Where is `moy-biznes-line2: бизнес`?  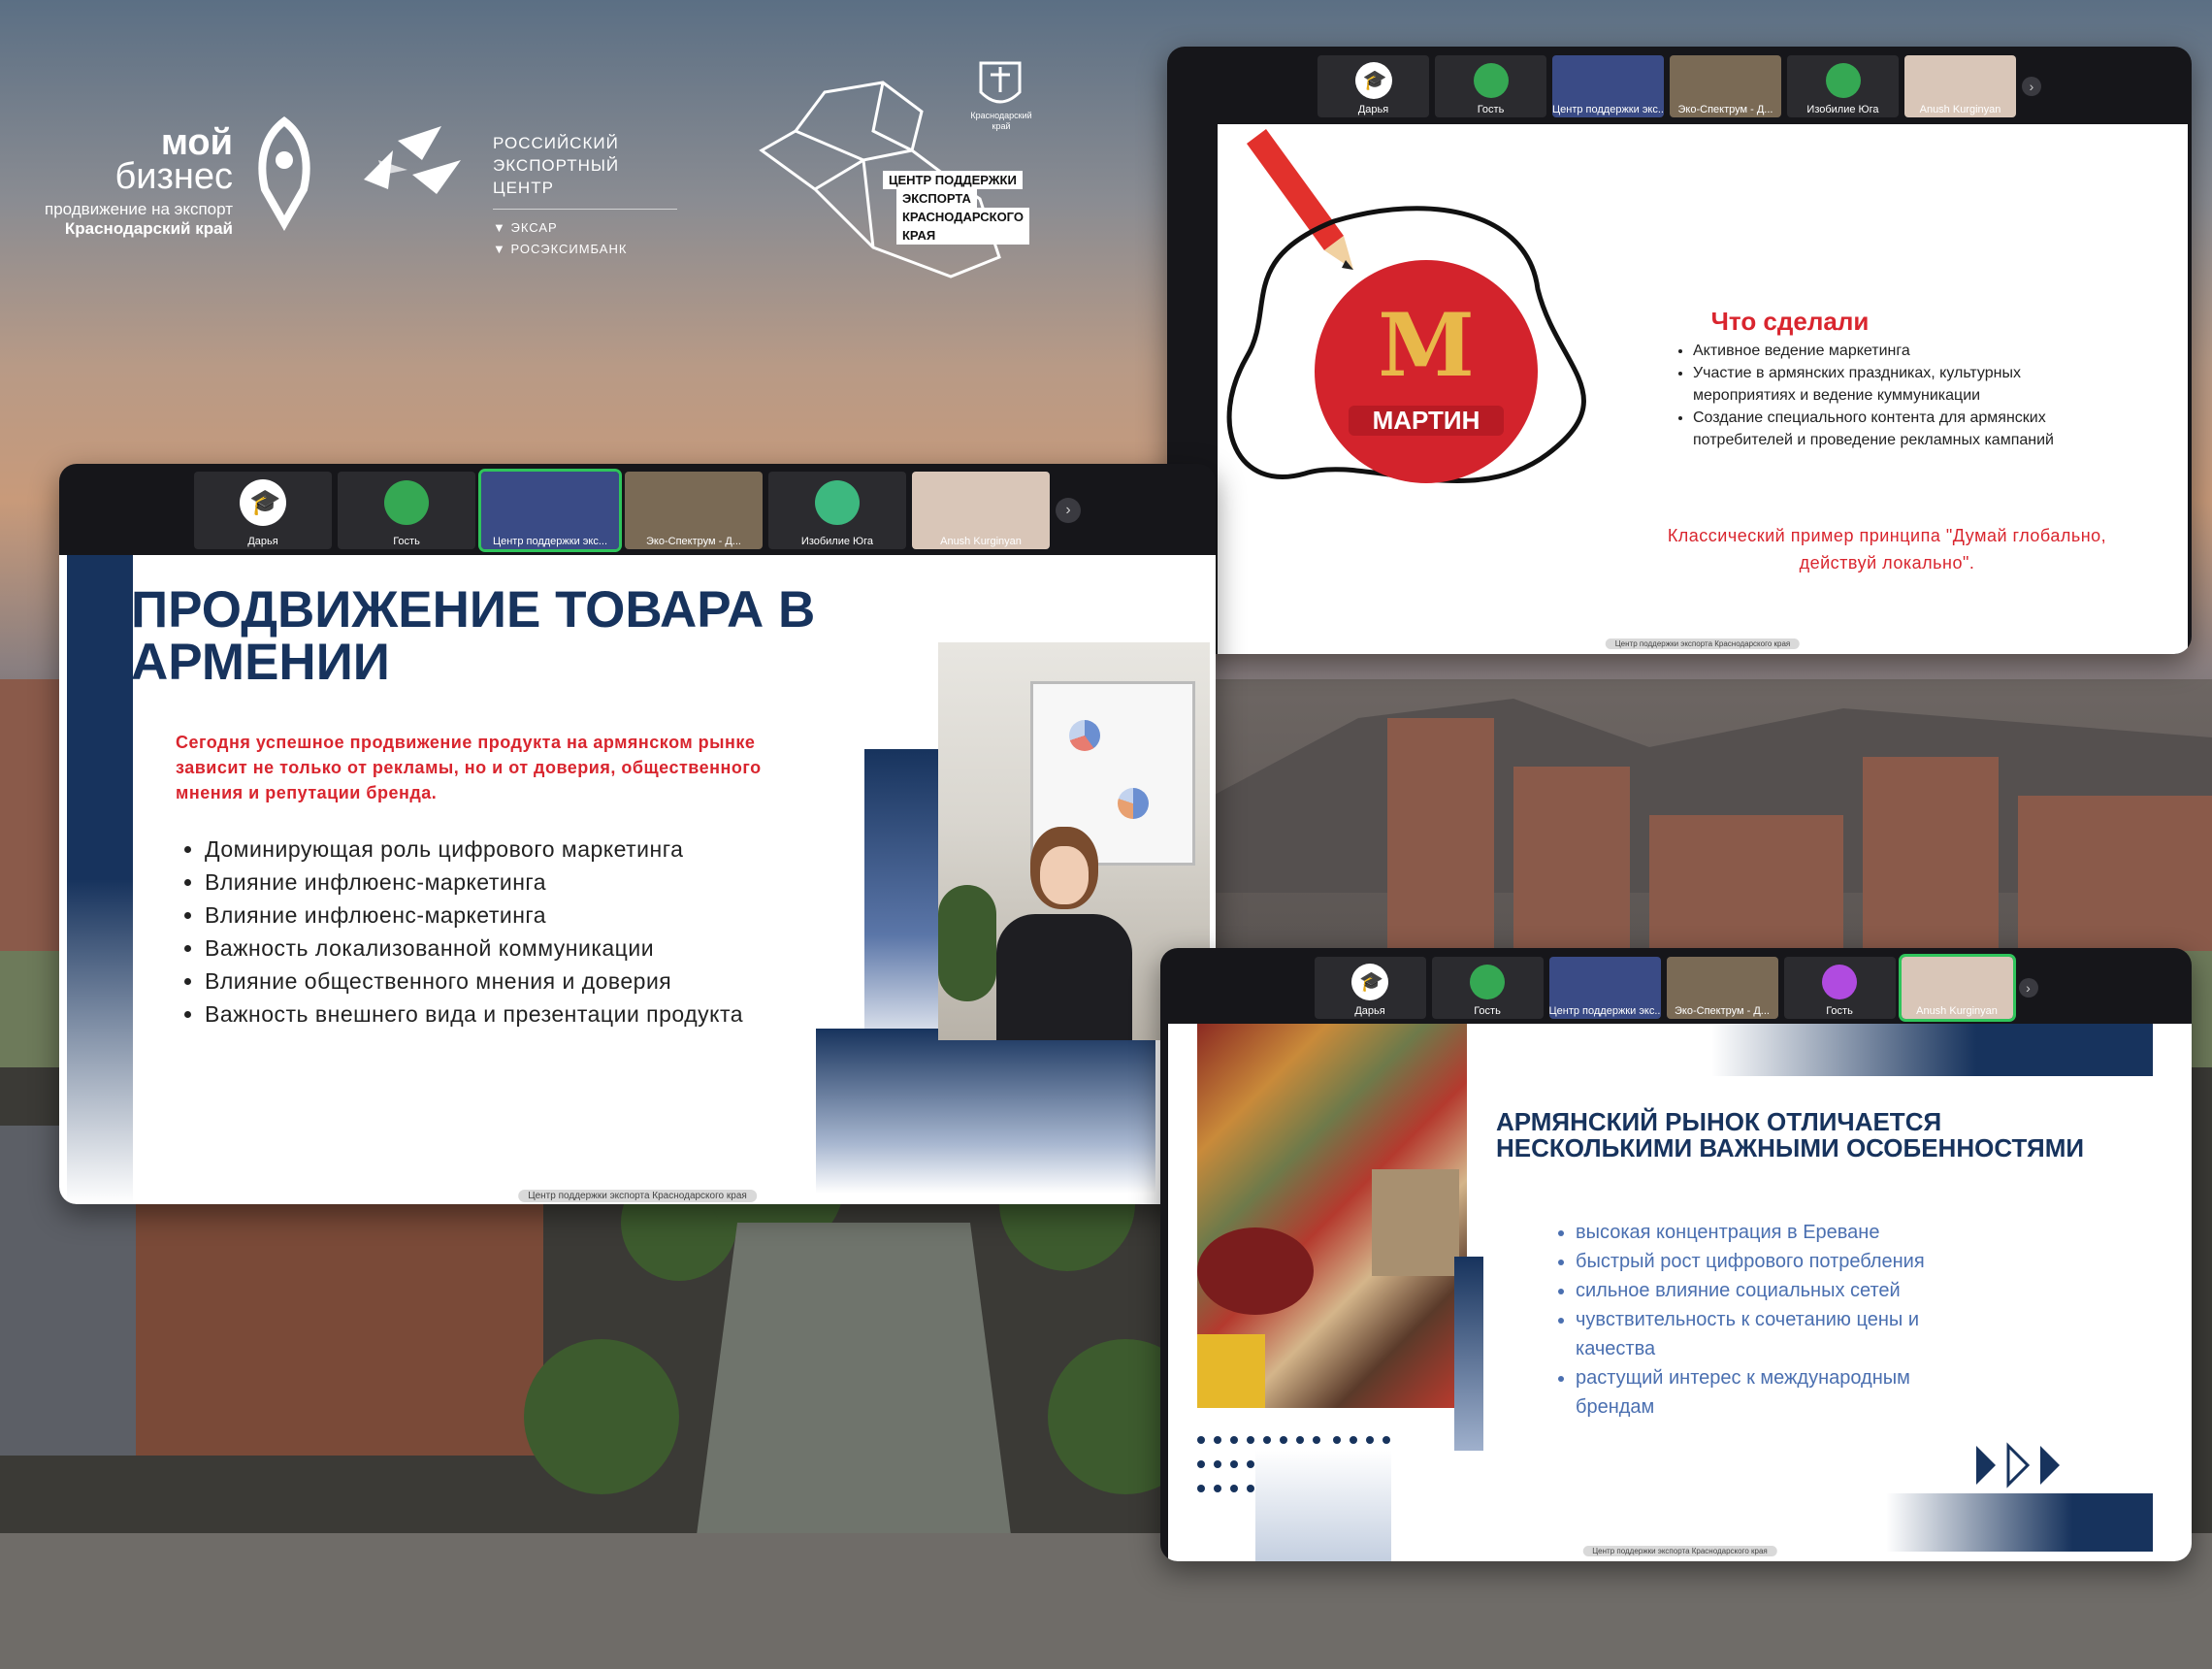
moy-biznes-line2: бизнес is located at coordinates (174, 177).